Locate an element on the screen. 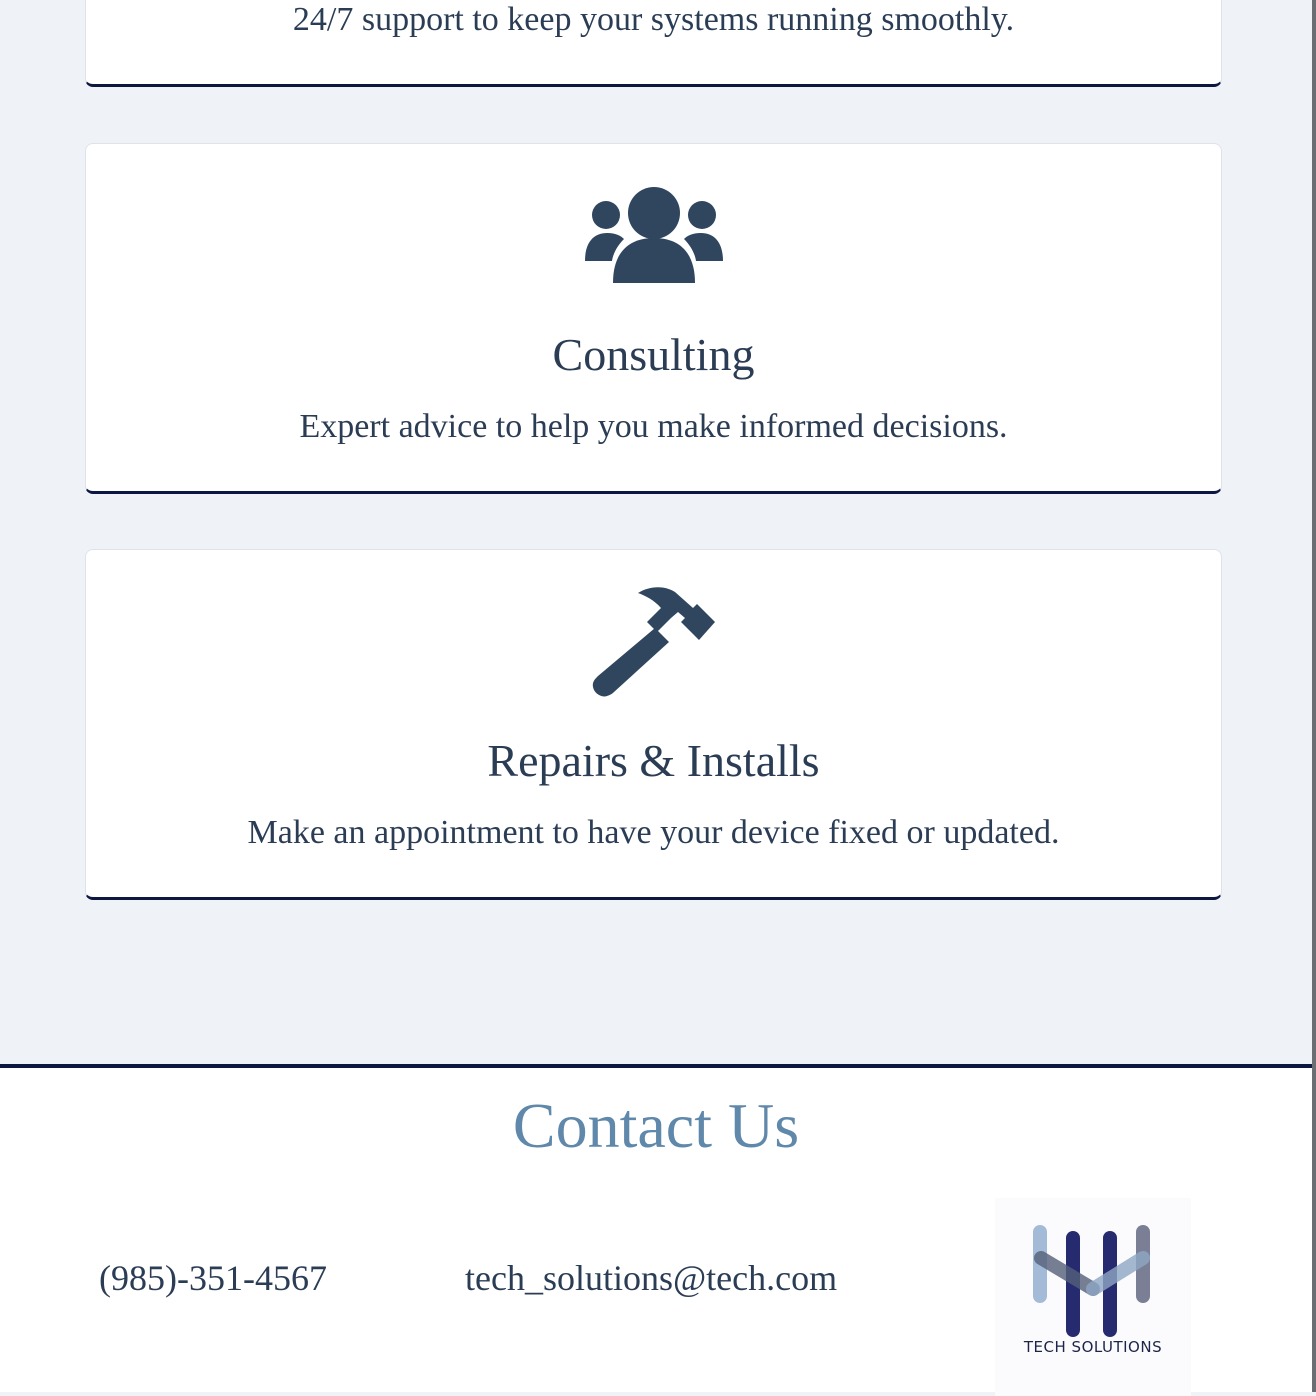 The width and height of the screenshot is (1316, 1396). email-address: tech_solutions@tech.com is located at coordinates (651, 1278).